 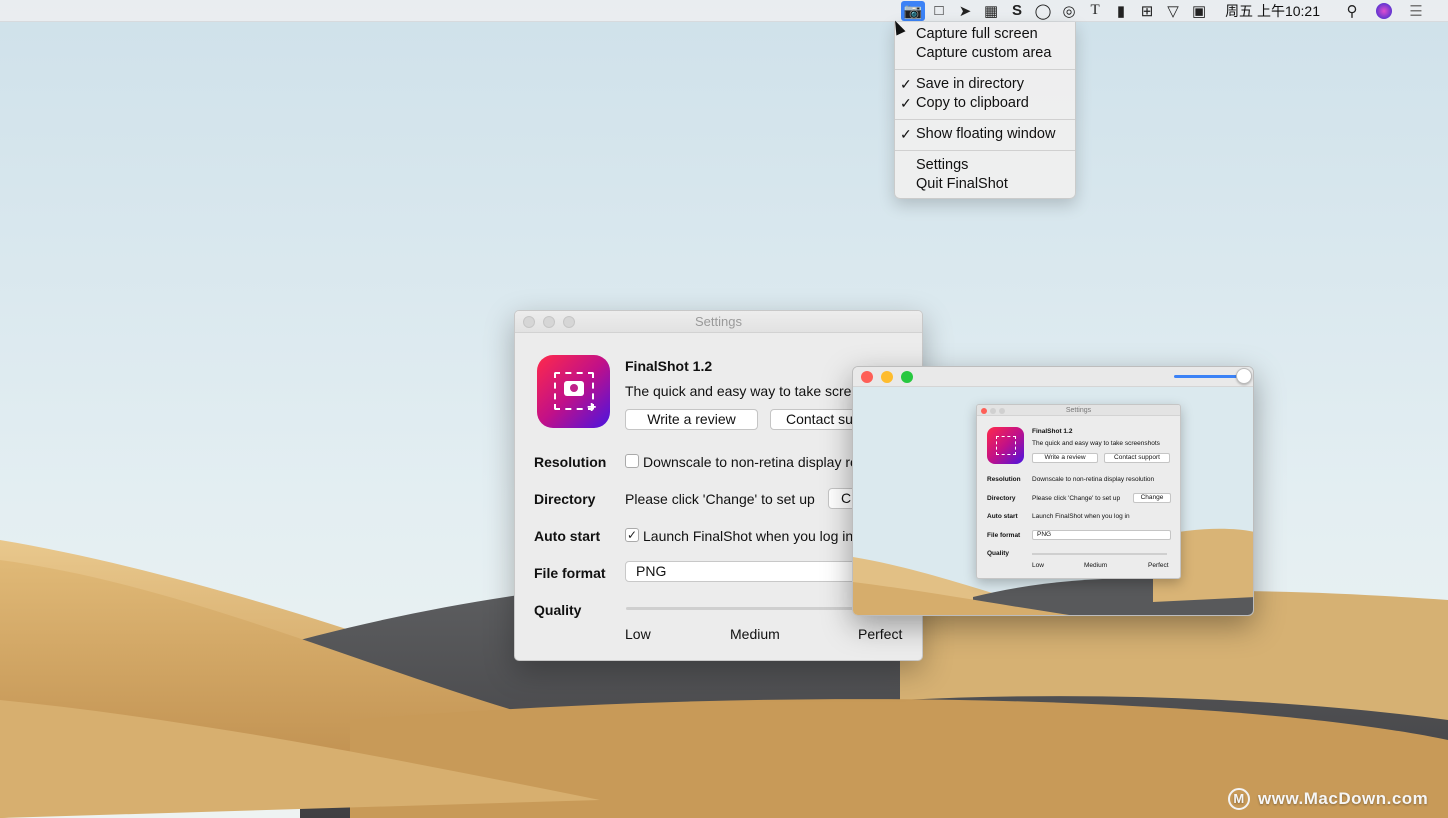 What do you see at coordinates (1352, 11) in the screenshot?
I see `spotlight-search-icon: ⚲` at bounding box center [1352, 11].